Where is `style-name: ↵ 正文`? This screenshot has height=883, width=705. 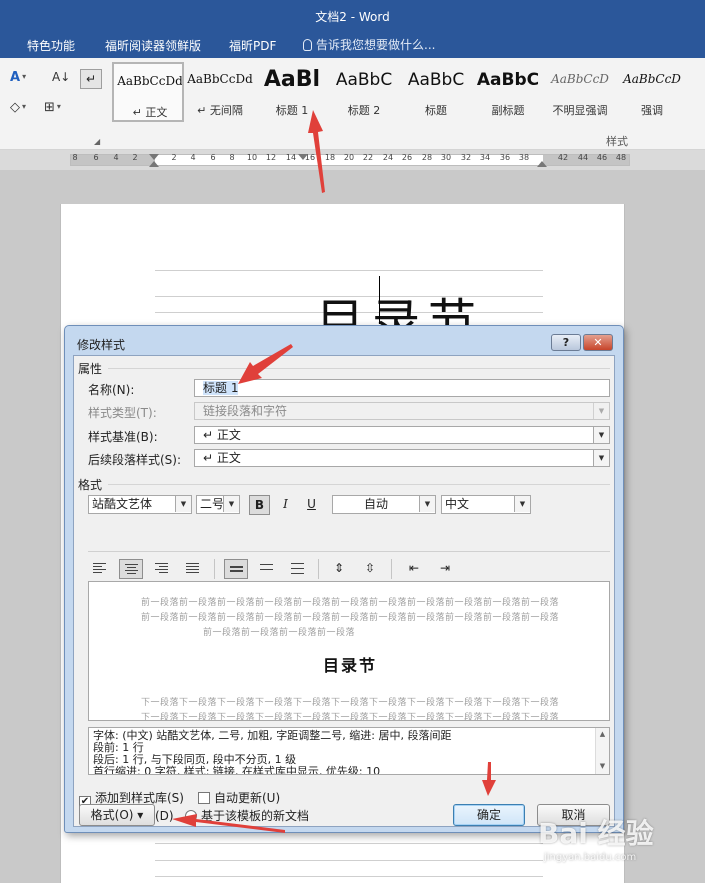
style-name: ↵ 正文 is located at coordinates (150, 112).